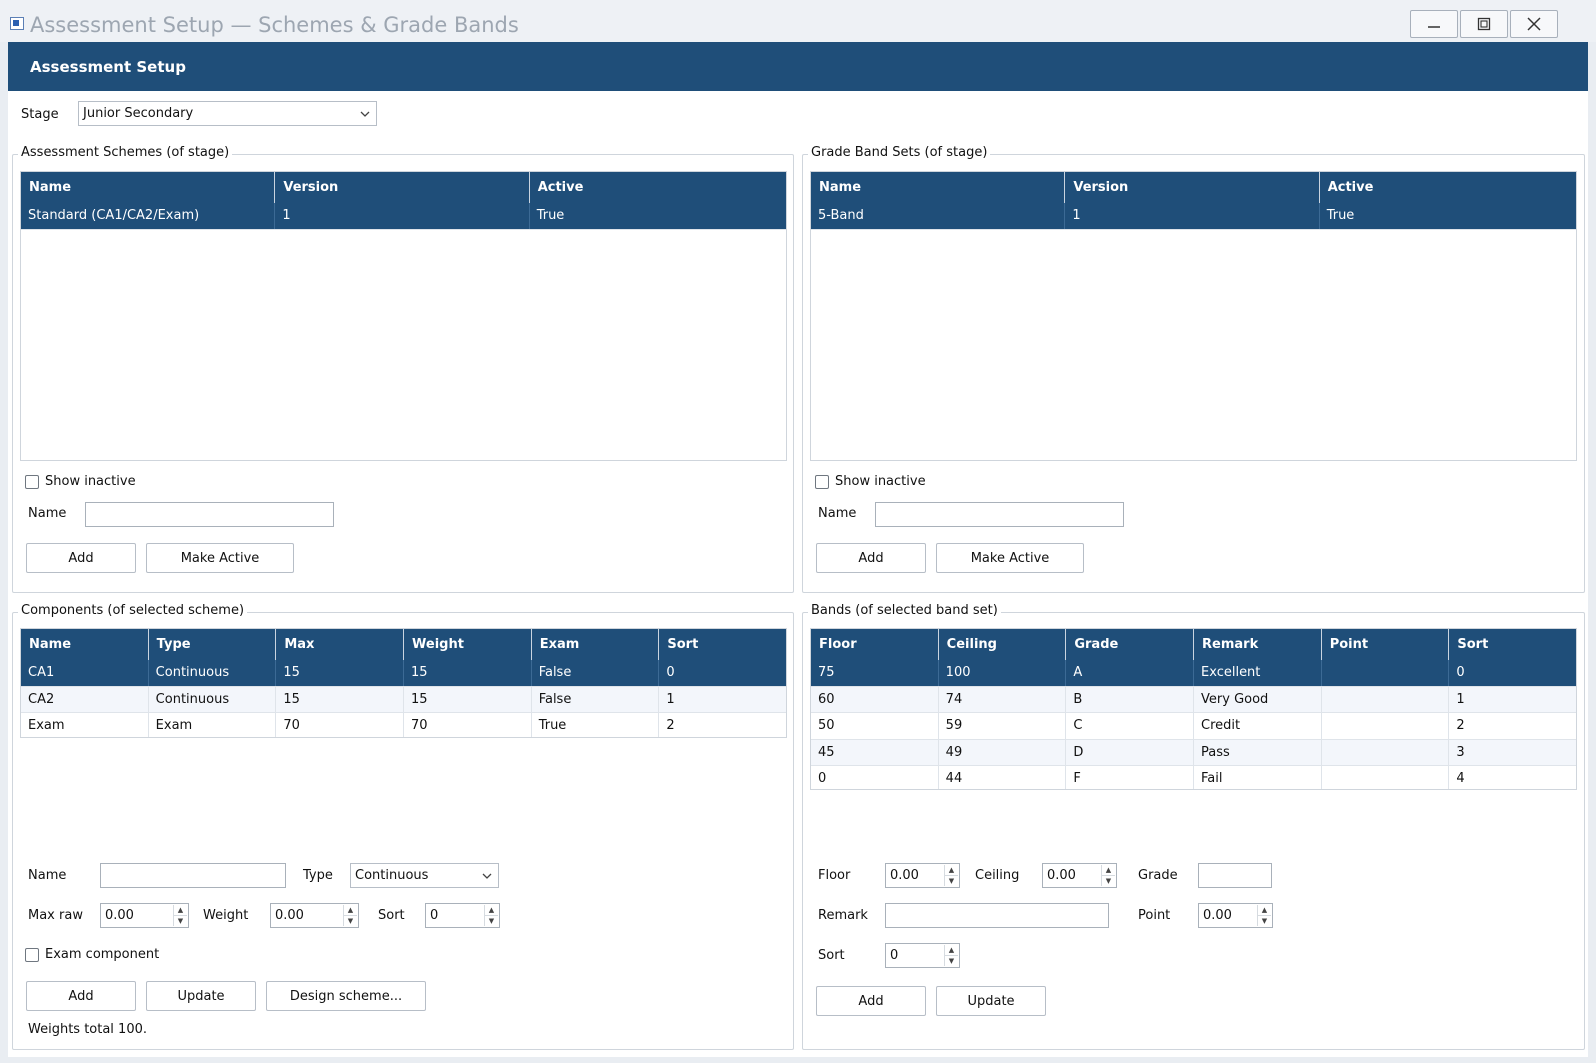  What do you see at coordinates (227, 113) in the screenshot?
I see `stage-select: Junior Secondary` at bounding box center [227, 113].